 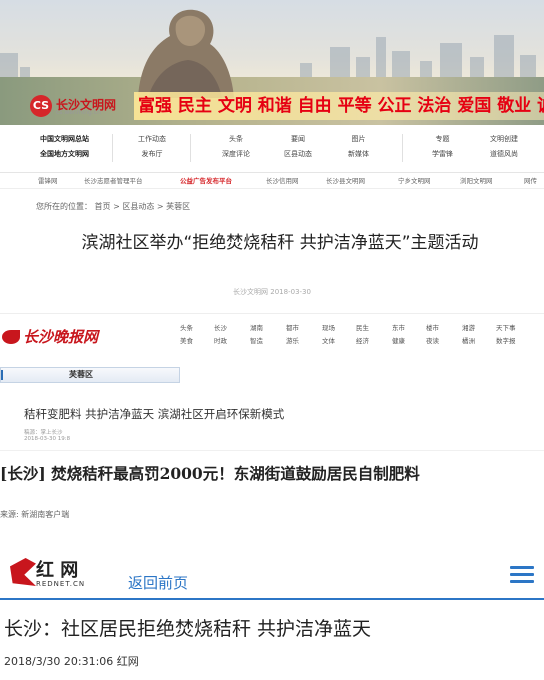 I want to click on nav-link: 全国地方文明网, so click(x=64, y=154).